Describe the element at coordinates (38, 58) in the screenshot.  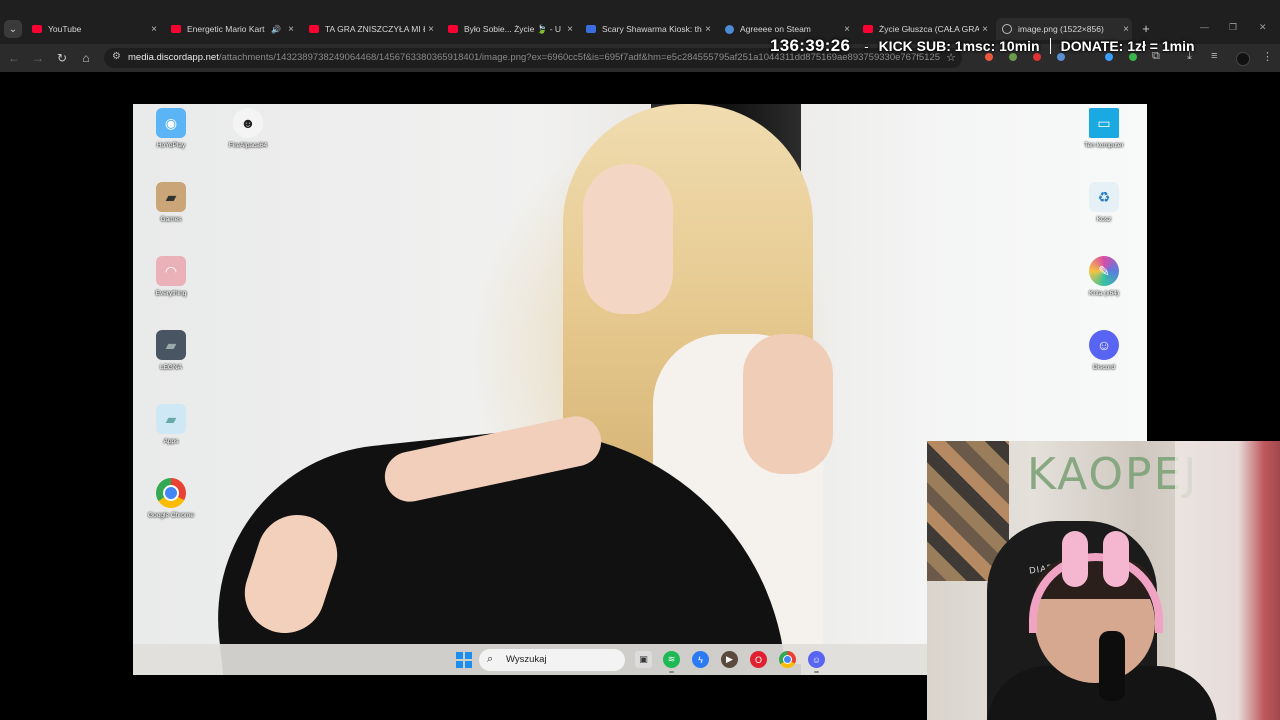
I see `forward-icon: →` at that location.